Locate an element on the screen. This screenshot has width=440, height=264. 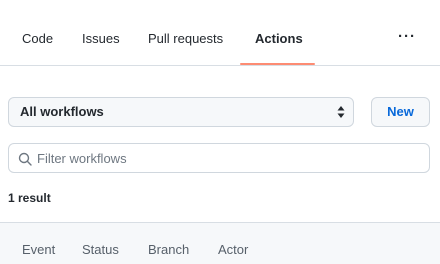
new-workflow-button: New is located at coordinates (400, 112).